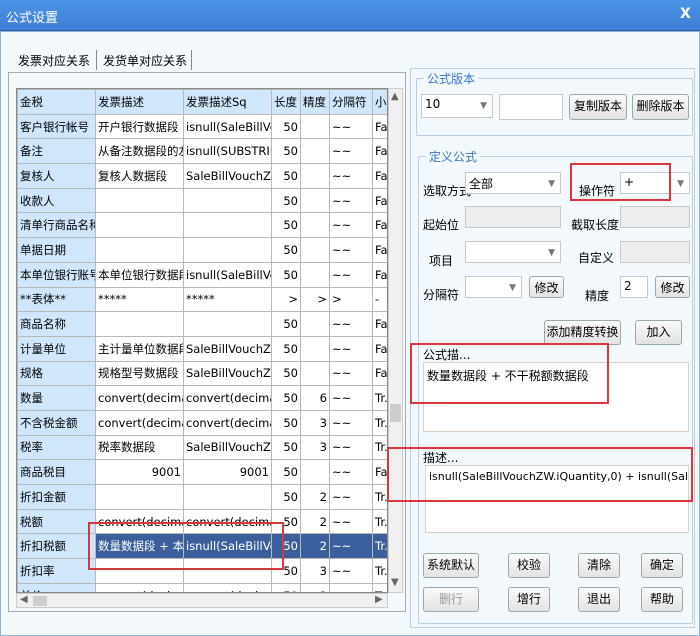 This screenshot has width=700, height=636. I want to click on table-row: 计量单位主计量单位数据段SaleBillVouchZW.cl50 ~~Fa, so click(202, 348).